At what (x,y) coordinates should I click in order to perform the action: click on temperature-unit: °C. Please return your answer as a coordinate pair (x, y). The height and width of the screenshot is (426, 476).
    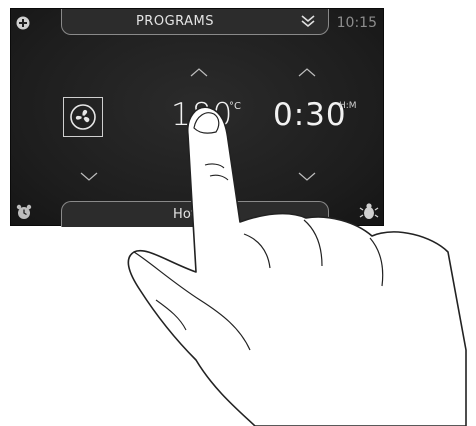
    Looking at the image, I should click on (235, 106).